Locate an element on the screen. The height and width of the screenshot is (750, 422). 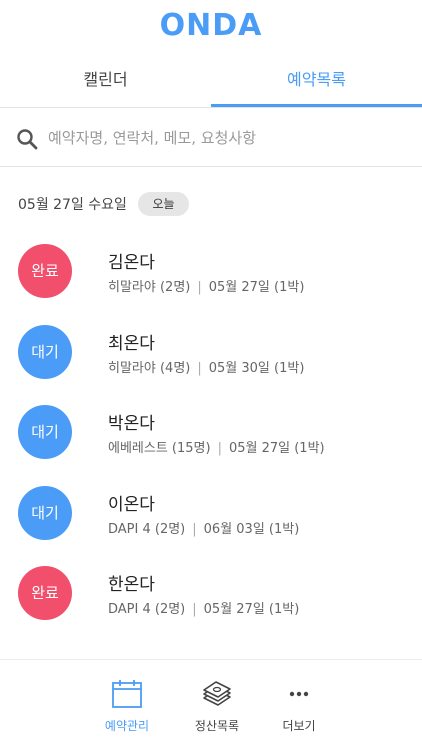
reservation-item: 대기 최온다 히말라야 (4명) | 05월 30일 (1박) is located at coordinates (211, 365).